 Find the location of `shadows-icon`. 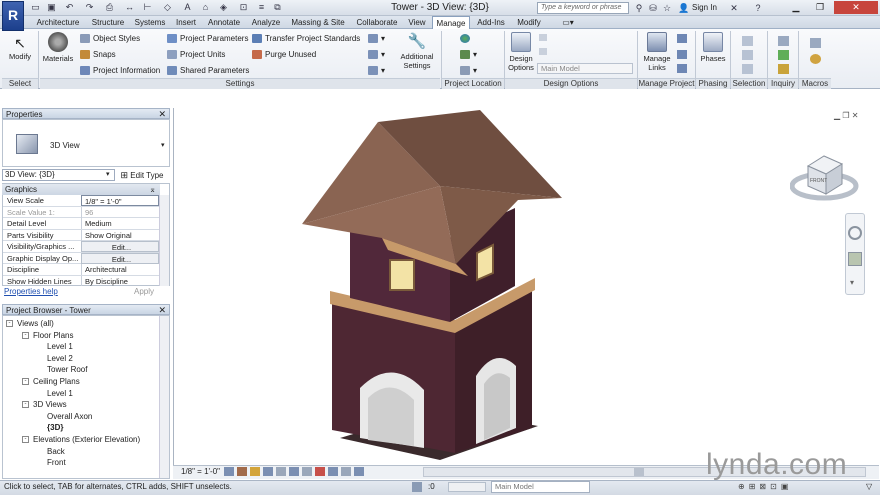

shadows-icon is located at coordinates (268, 471).